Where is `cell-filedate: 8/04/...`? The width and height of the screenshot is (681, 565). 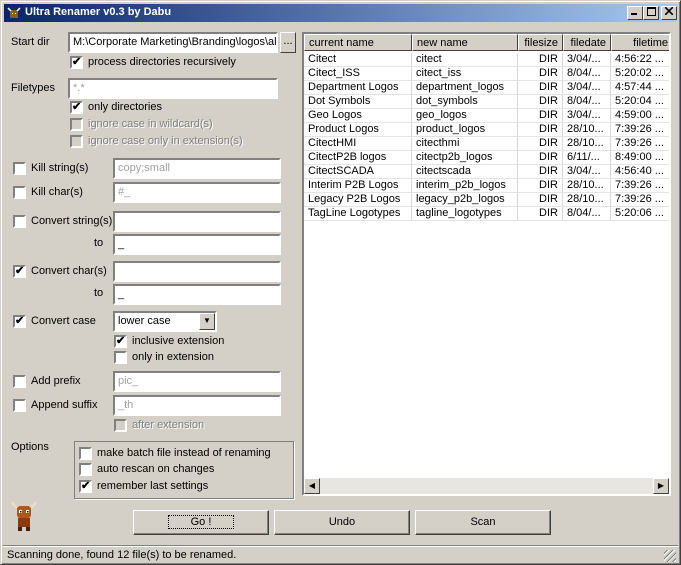
cell-filedate: 8/04/... is located at coordinates (587, 102).